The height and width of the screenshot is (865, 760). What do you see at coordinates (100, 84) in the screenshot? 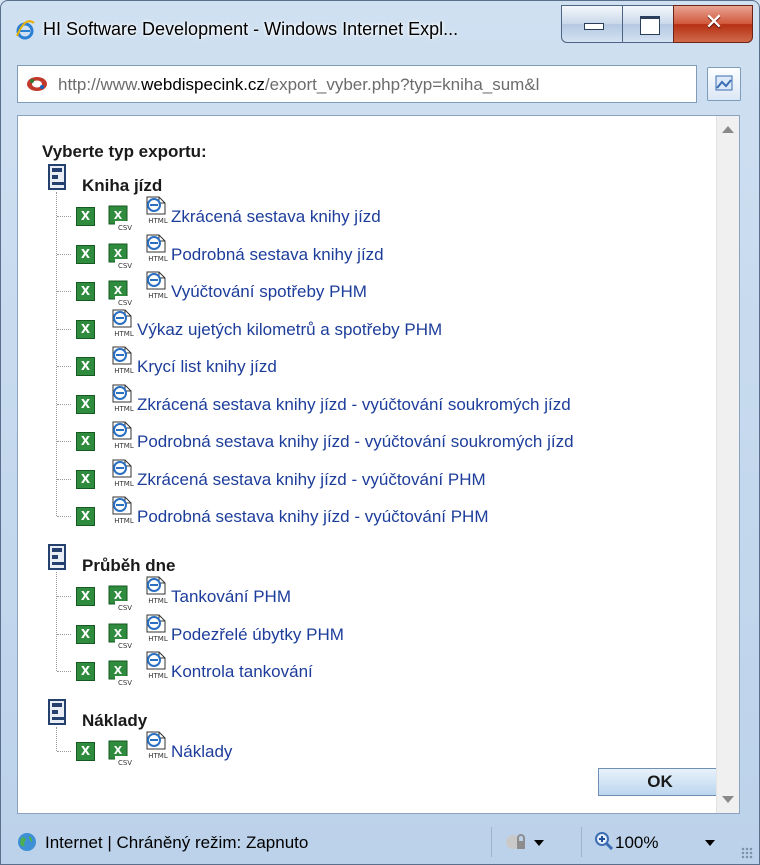
I see `url-prefix: http://www.` at bounding box center [100, 84].